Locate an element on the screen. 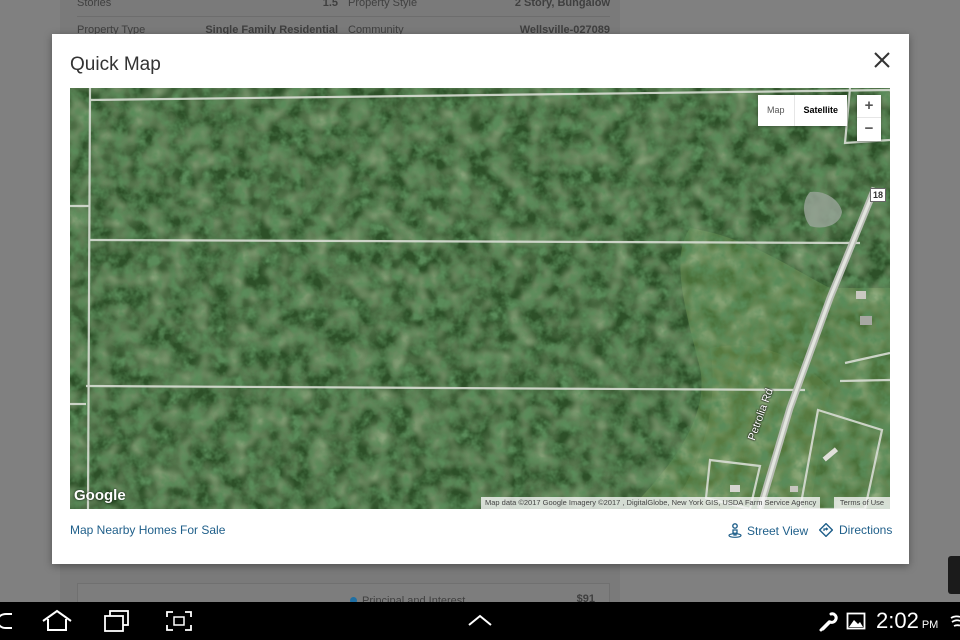 The height and width of the screenshot is (640, 960). screenshot-icon is located at coordinates (179, 621).